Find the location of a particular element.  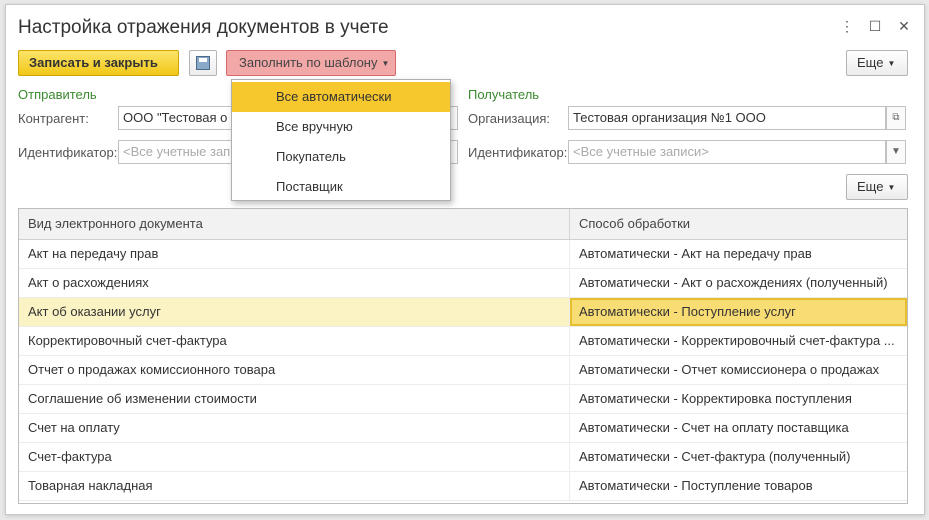

recipient-identifier-label: Идентификатор: is located at coordinates (518, 152).